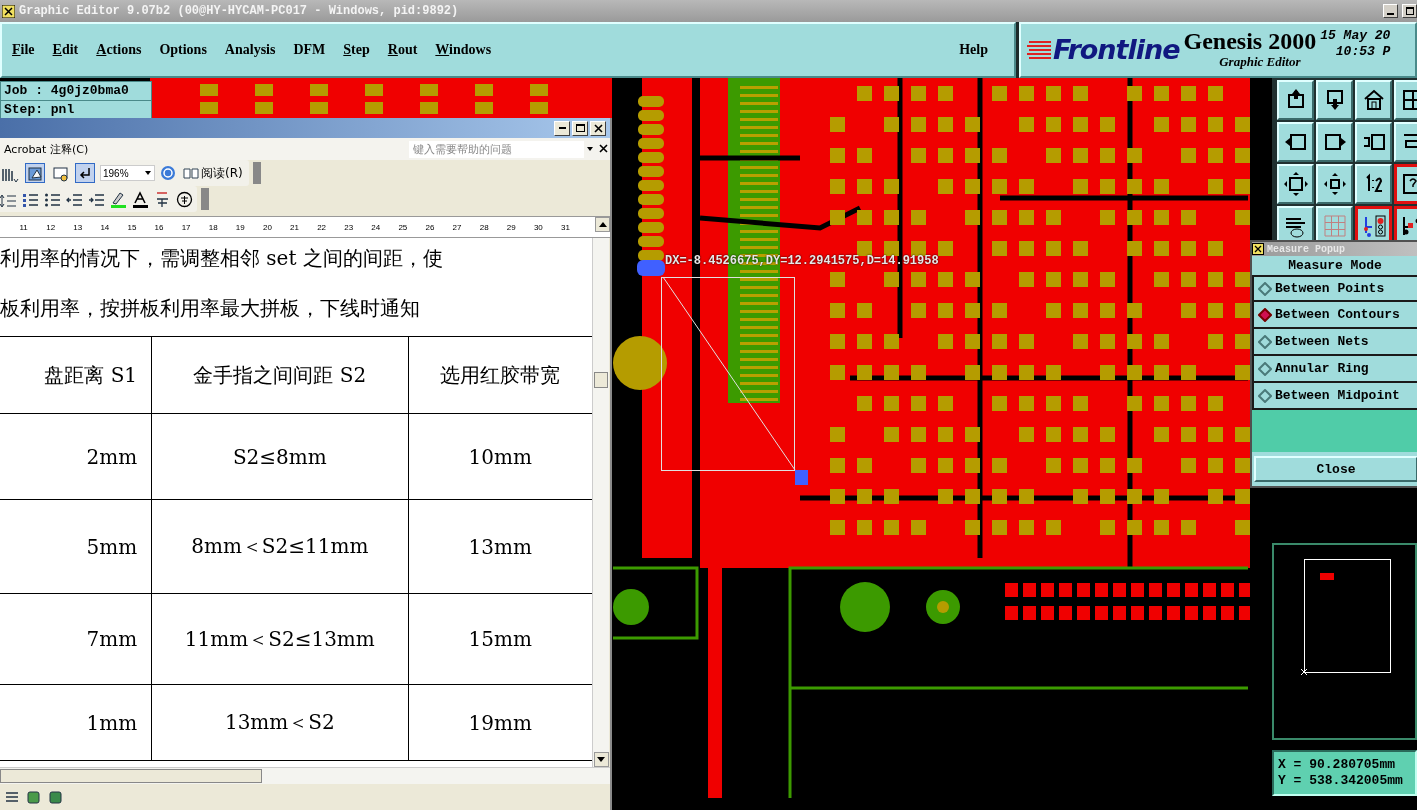  I want to click on highlight-icon, so click(118, 199).